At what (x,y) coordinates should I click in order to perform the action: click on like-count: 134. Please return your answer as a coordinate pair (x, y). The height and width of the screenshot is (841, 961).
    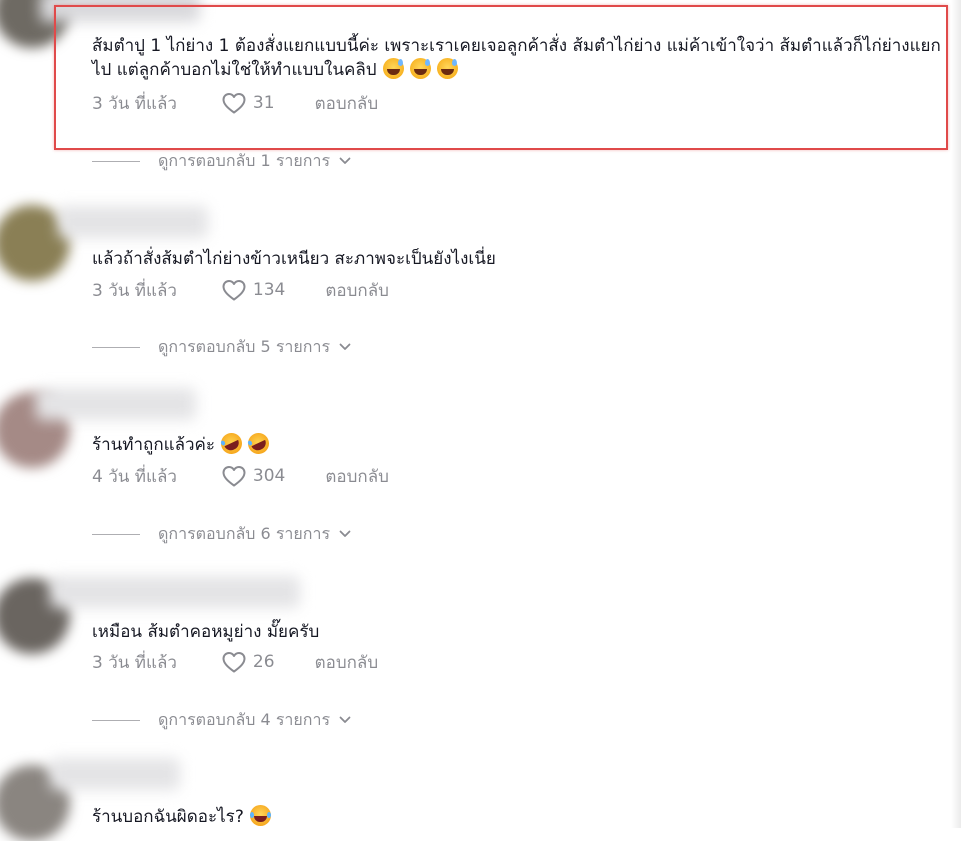
    Looking at the image, I should click on (269, 290).